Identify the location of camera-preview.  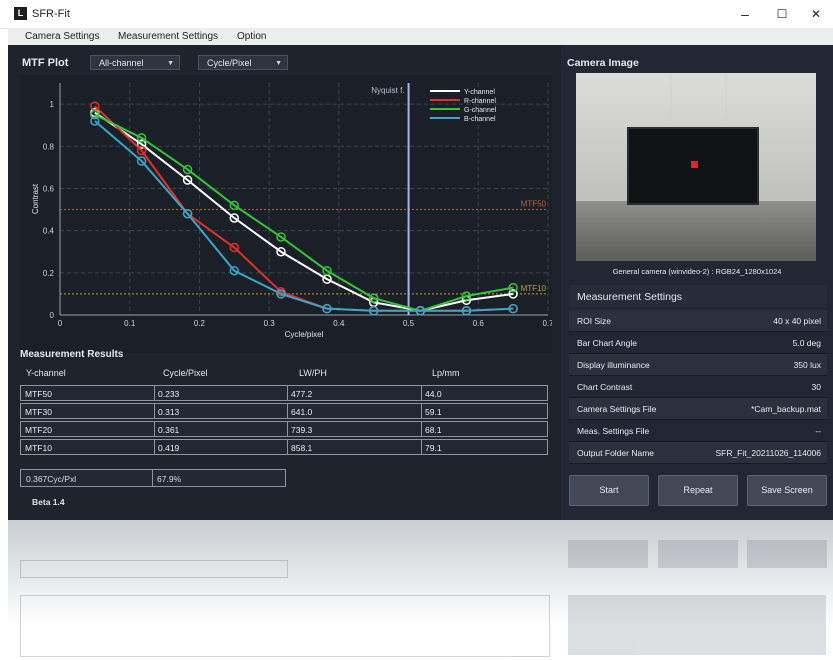
(696, 167).